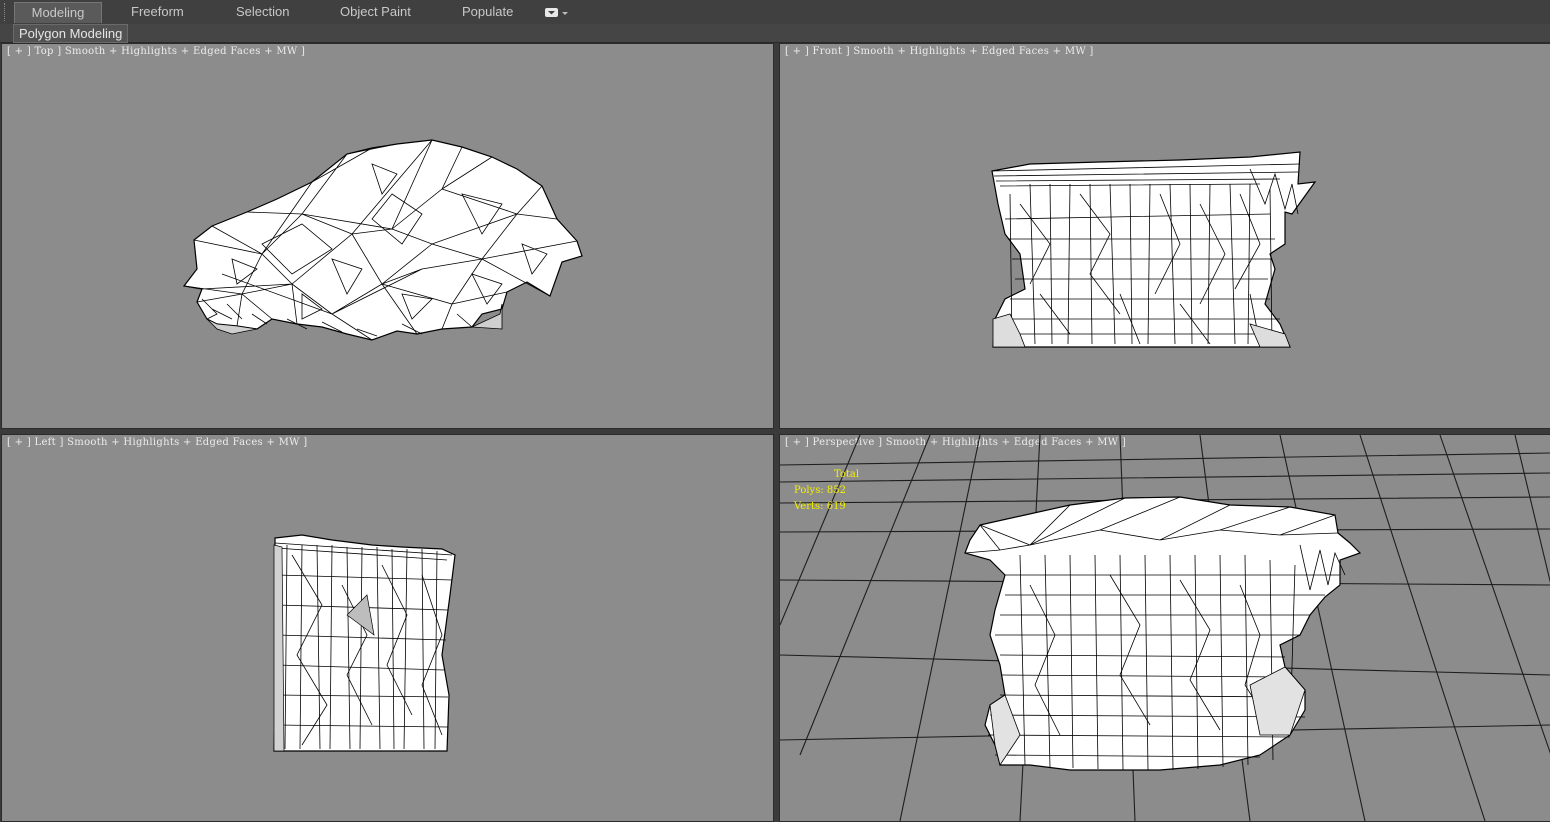 The height and width of the screenshot is (822, 1550). What do you see at coordinates (364, 643) in the screenshot?
I see `mesh-left` at bounding box center [364, 643].